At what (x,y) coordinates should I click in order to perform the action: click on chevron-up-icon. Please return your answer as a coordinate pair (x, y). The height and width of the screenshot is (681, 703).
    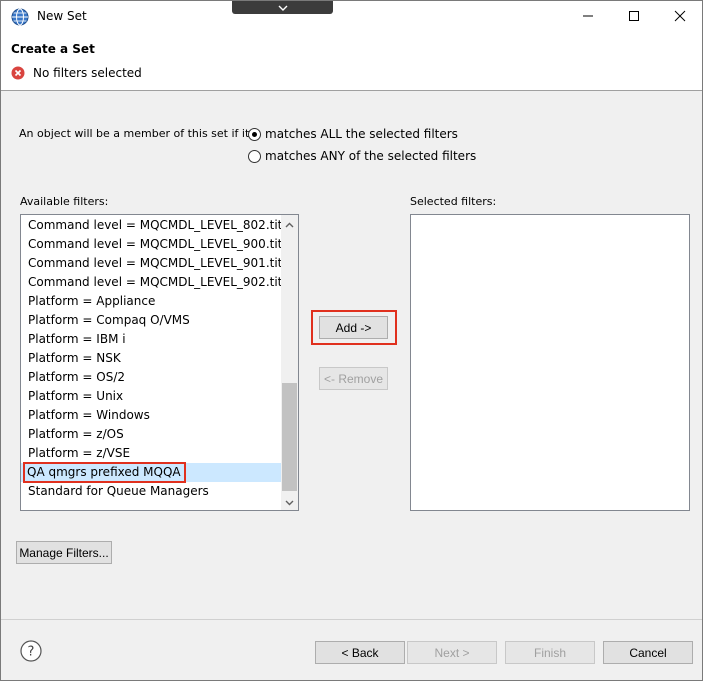
    Looking at the image, I should click on (289, 224).